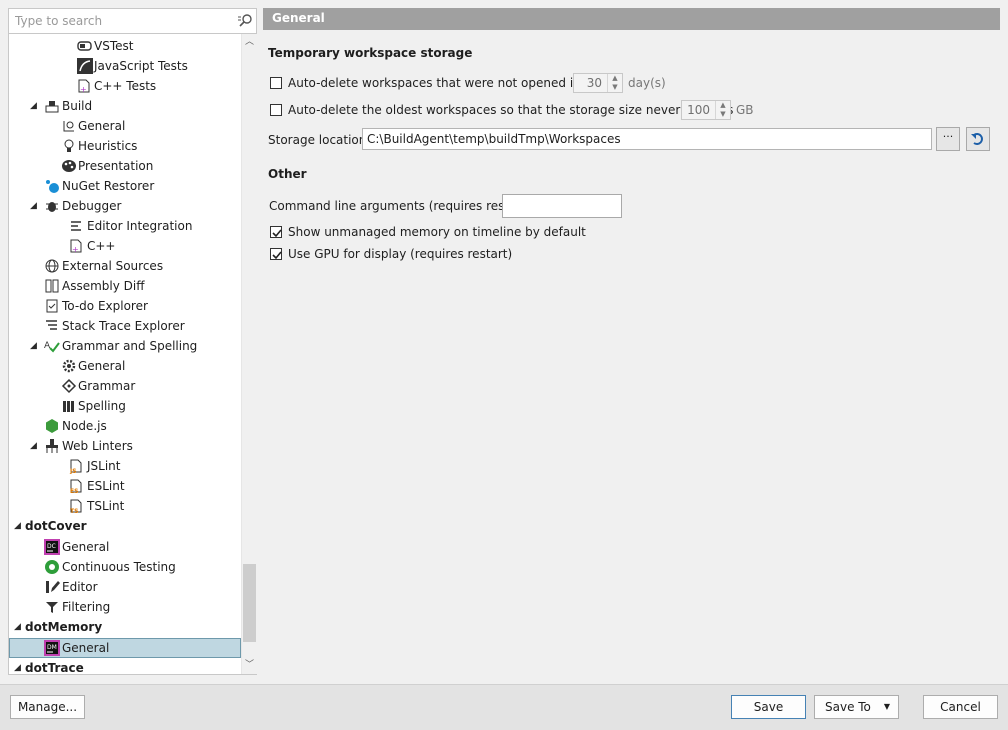  What do you see at coordinates (125, 306) in the screenshot?
I see `tree-item-todo-explorer: To-do Explorer` at bounding box center [125, 306].